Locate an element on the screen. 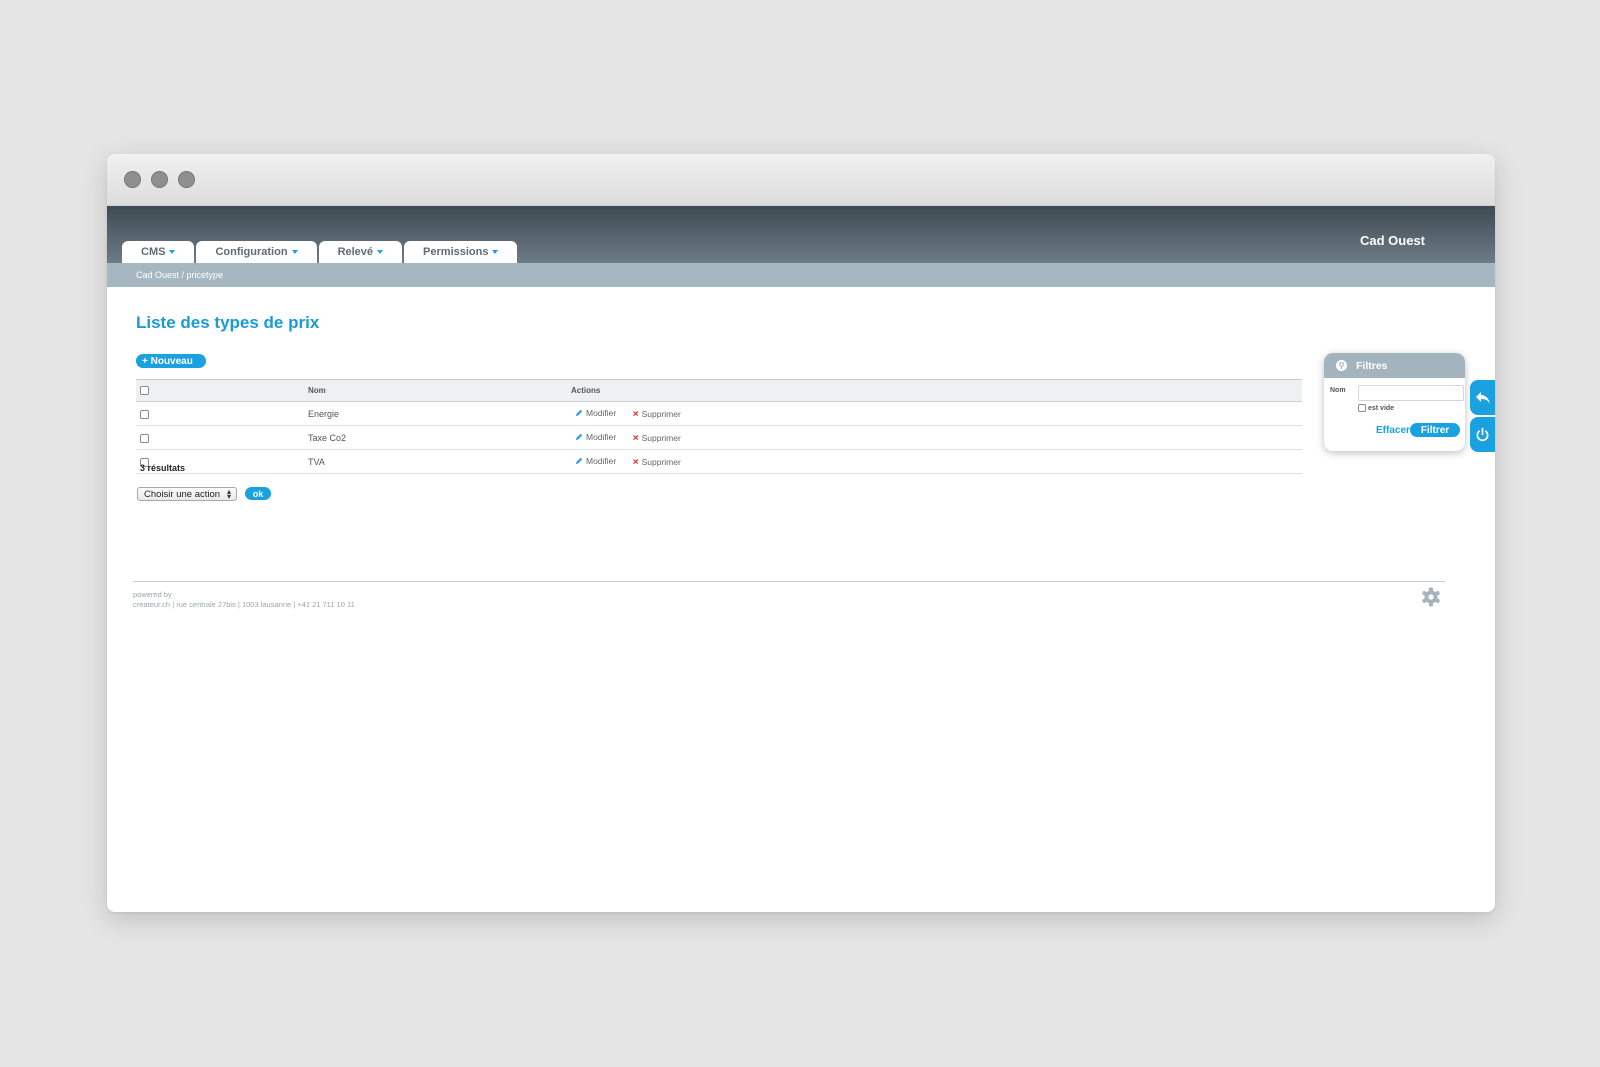  tab-label: CMS is located at coordinates (153, 252).